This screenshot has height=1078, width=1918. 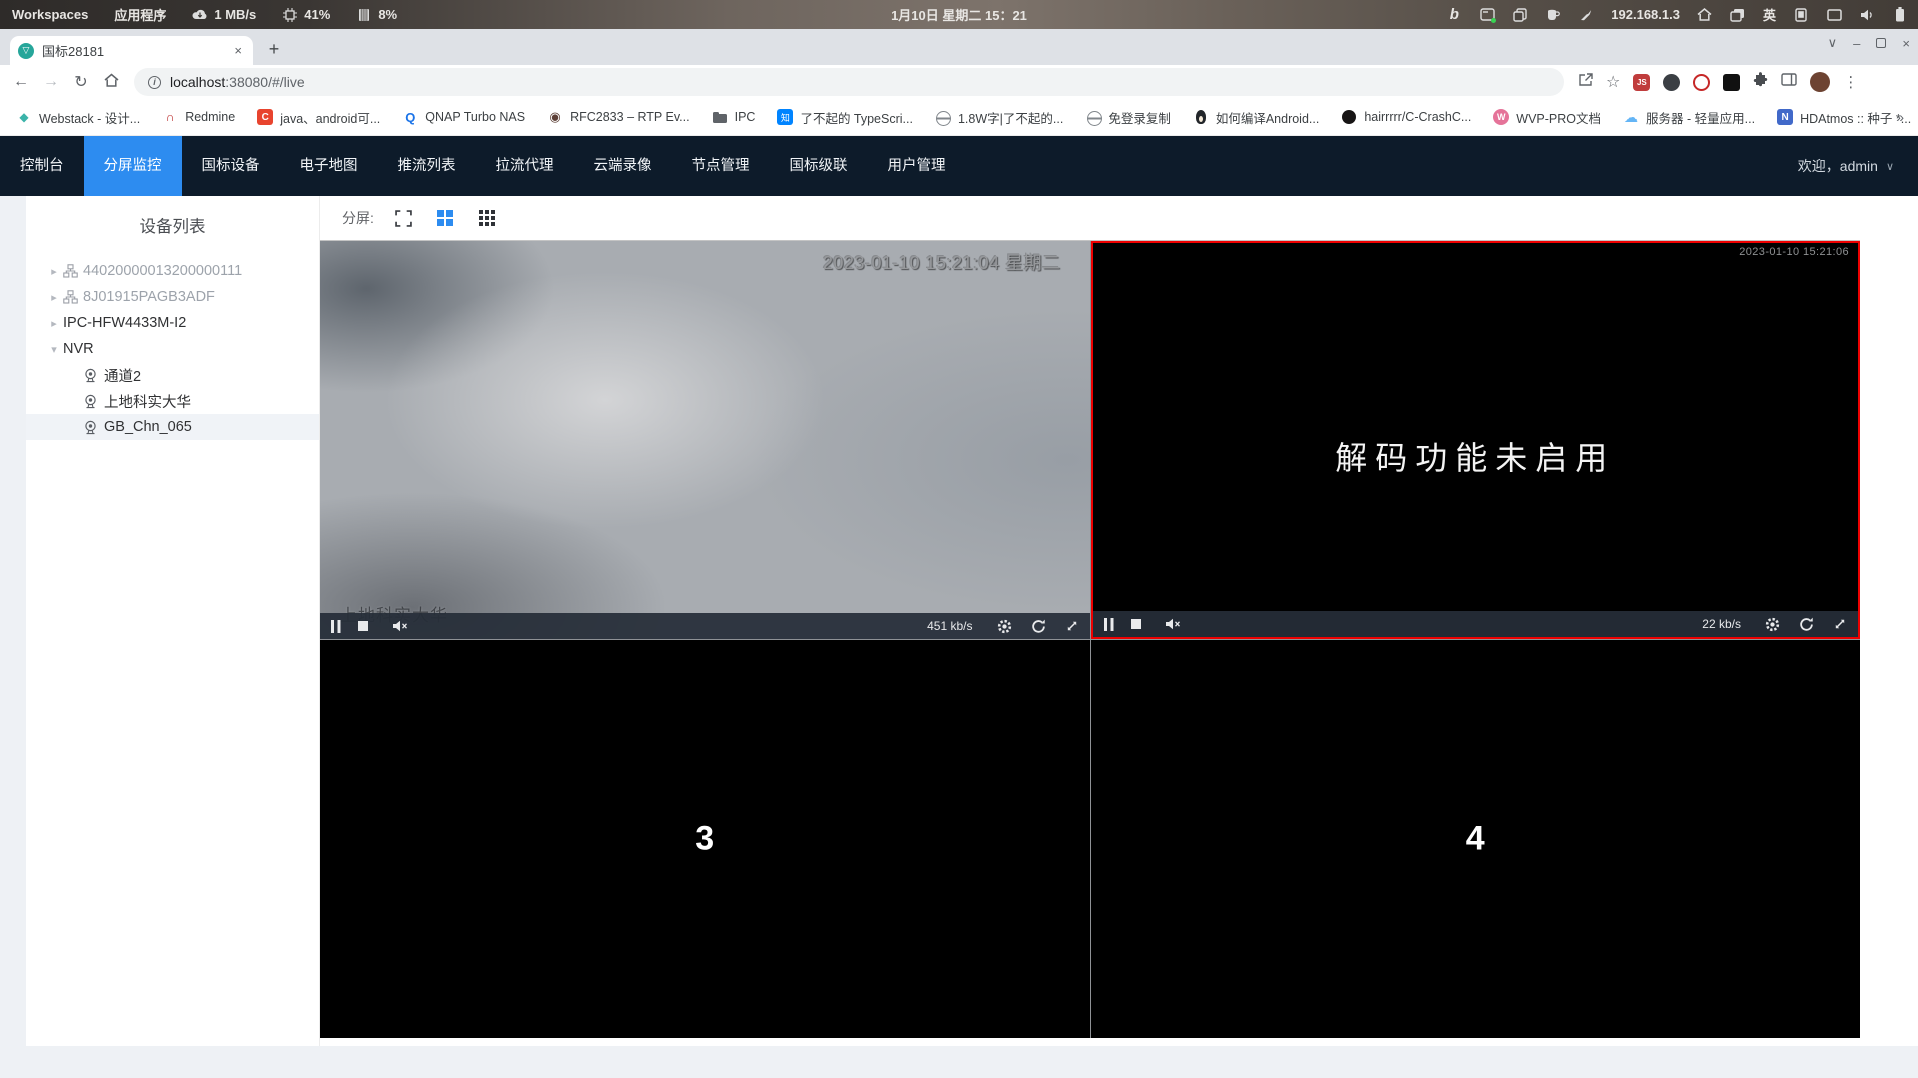 I want to click on bookmark-item: ∩ Redmine, so click(x=198, y=117).